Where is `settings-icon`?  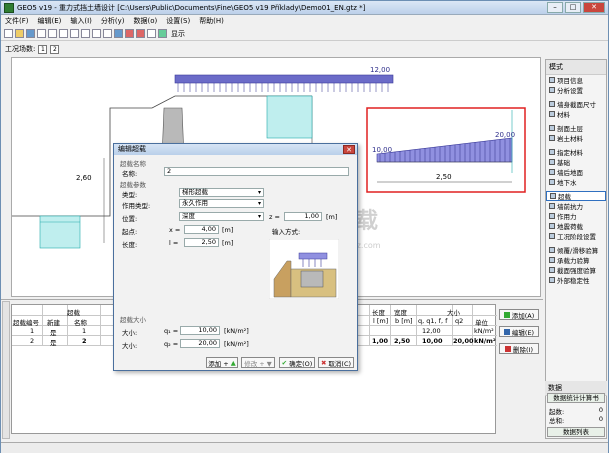
settings-icon is located at coordinates (151, 33).